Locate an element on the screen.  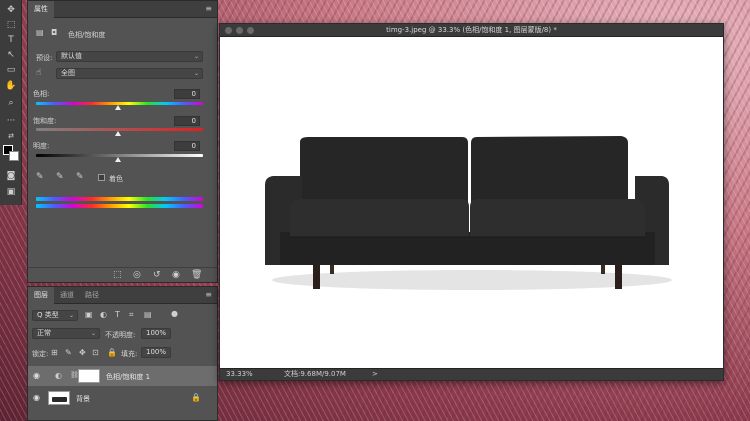
mask-icon: ◘ is located at coordinates (54, 32).